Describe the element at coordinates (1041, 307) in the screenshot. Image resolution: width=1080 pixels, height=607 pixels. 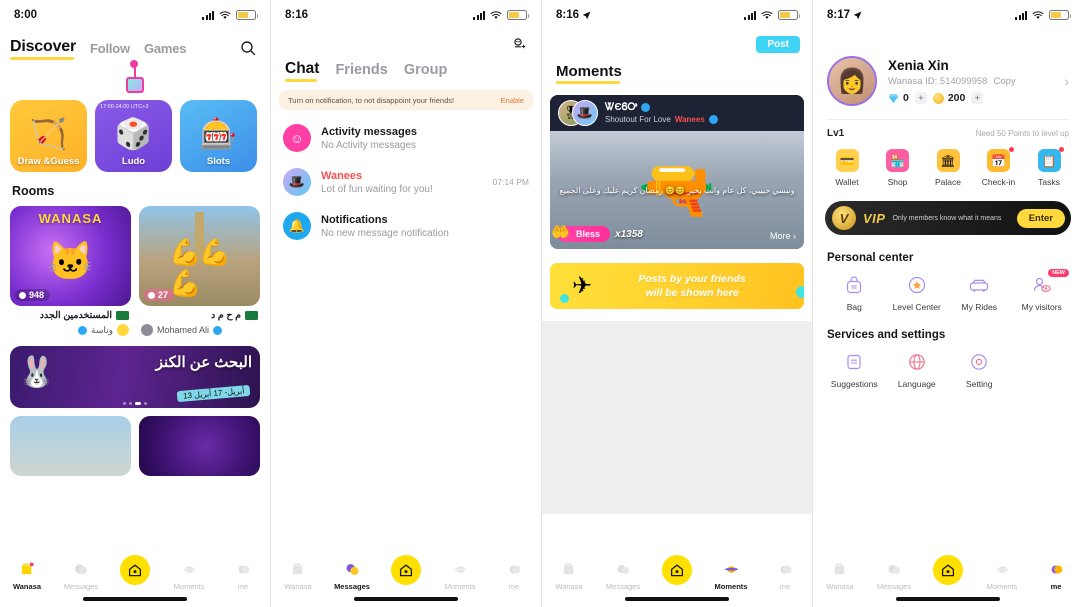
I see `personal-center-label: My visitors` at that location.